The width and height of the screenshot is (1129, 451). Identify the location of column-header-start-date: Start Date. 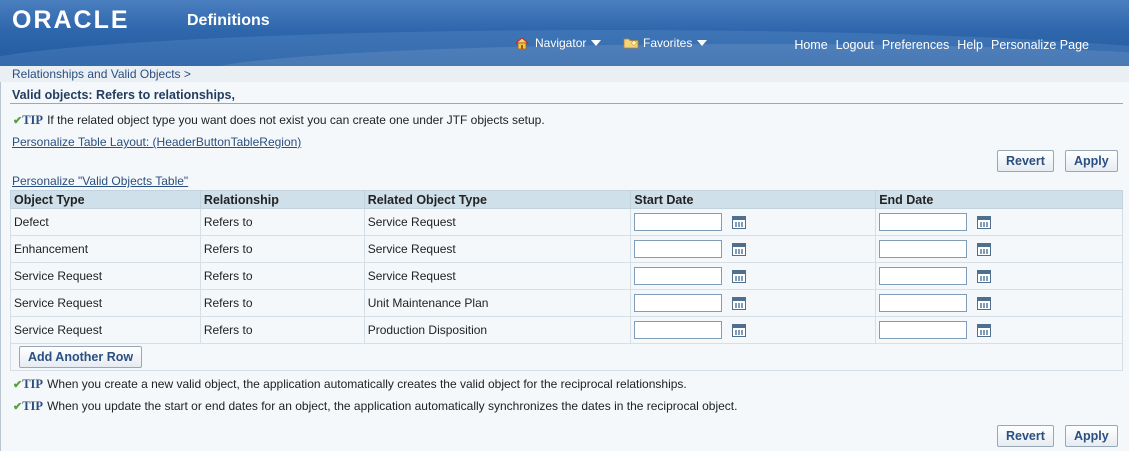
(753, 199).